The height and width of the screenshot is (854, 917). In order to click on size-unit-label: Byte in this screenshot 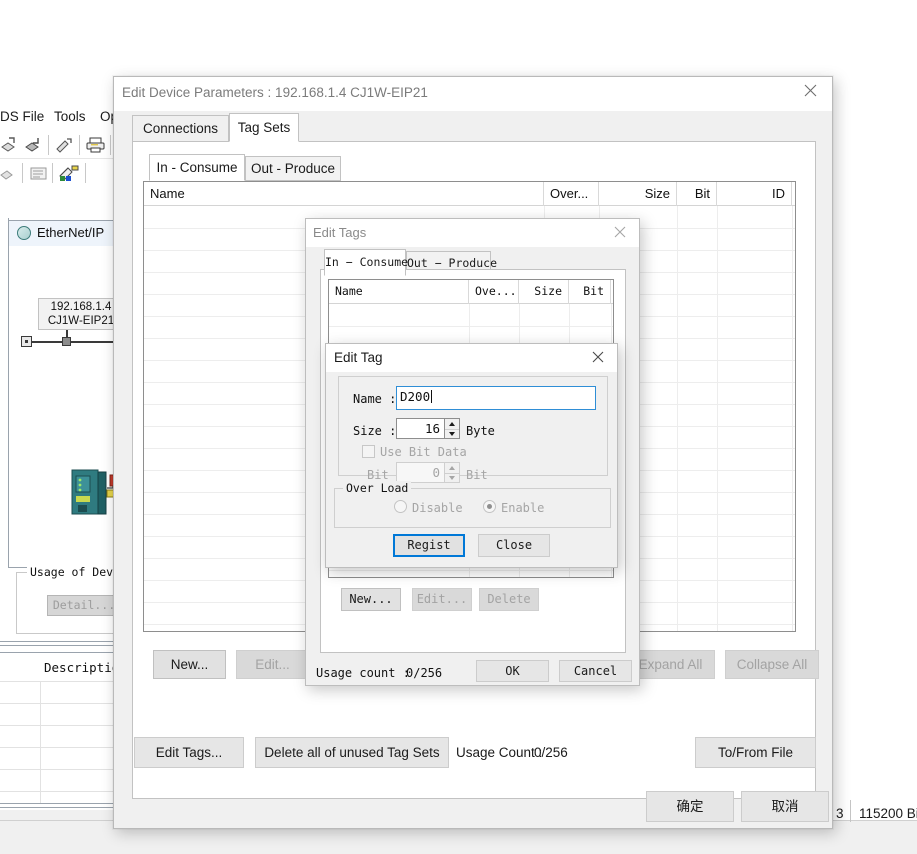, I will do `click(480, 431)`.